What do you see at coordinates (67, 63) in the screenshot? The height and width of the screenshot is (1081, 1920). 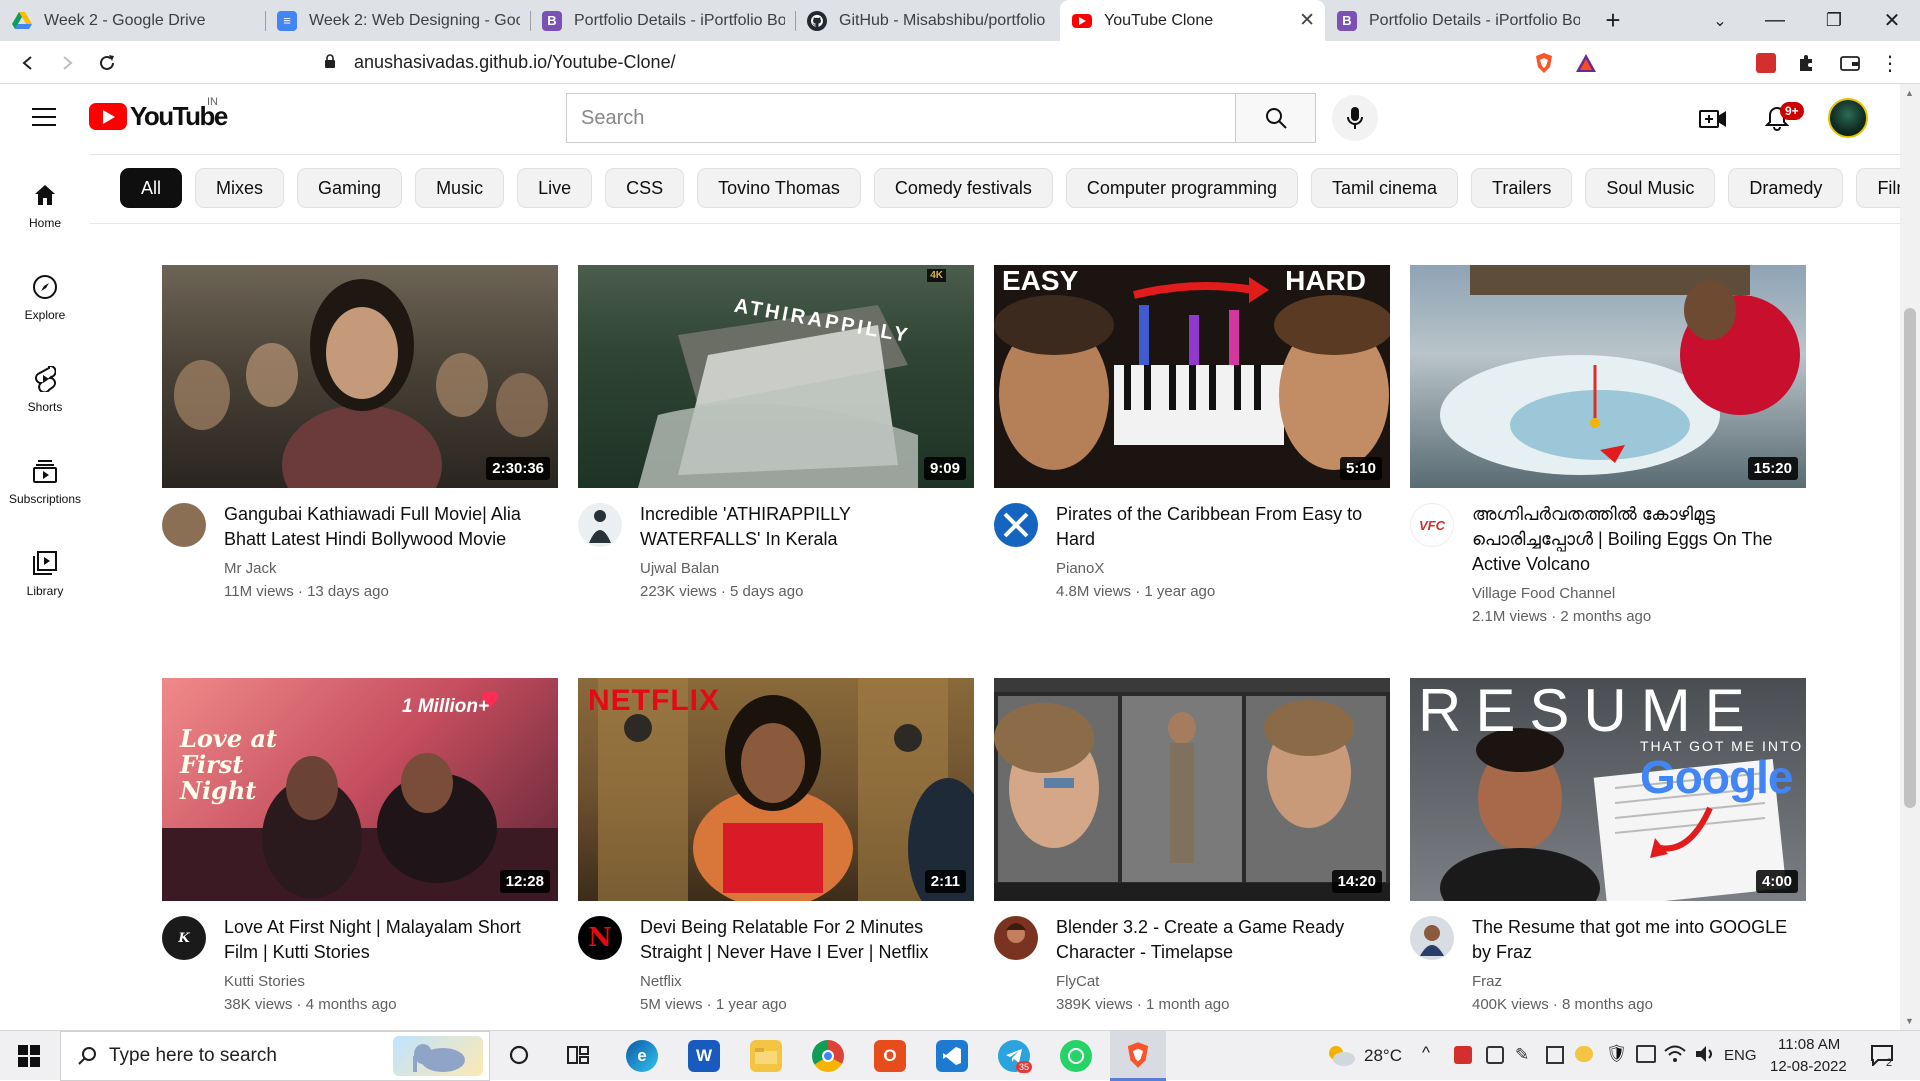 I see `forward-button` at bounding box center [67, 63].